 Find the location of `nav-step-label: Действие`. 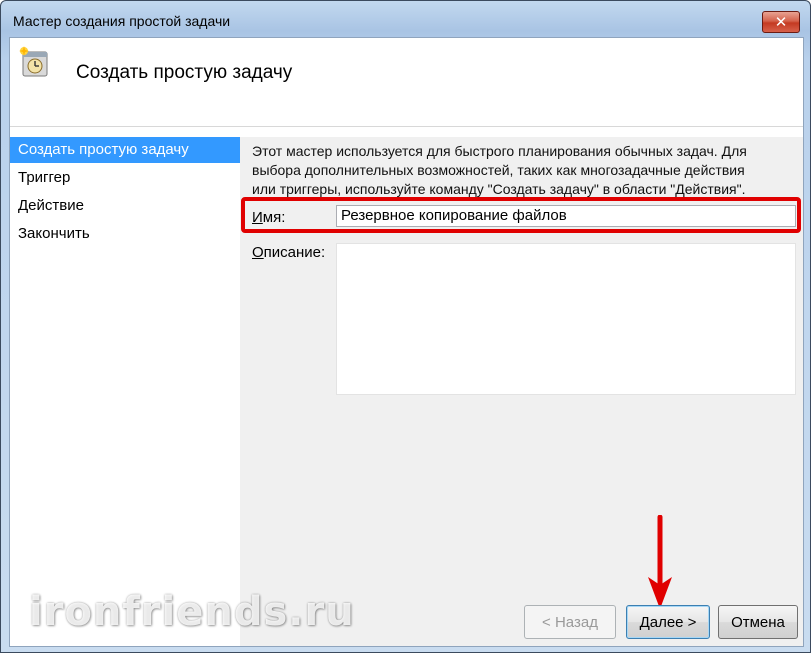

nav-step-label: Действие is located at coordinates (51, 205).